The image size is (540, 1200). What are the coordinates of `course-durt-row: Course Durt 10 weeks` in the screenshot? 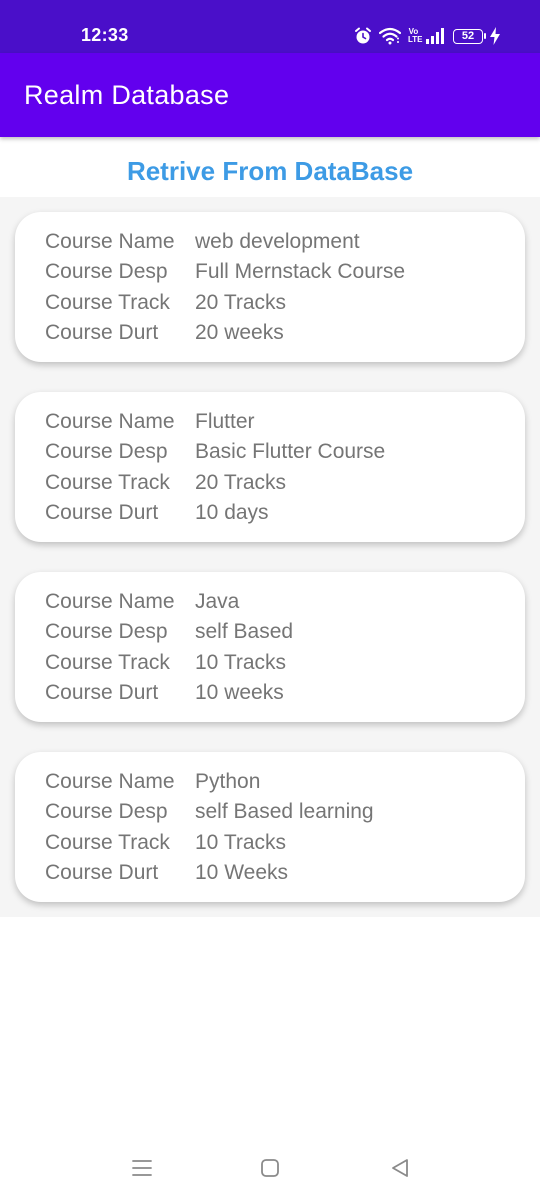 It's located at (164, 696).